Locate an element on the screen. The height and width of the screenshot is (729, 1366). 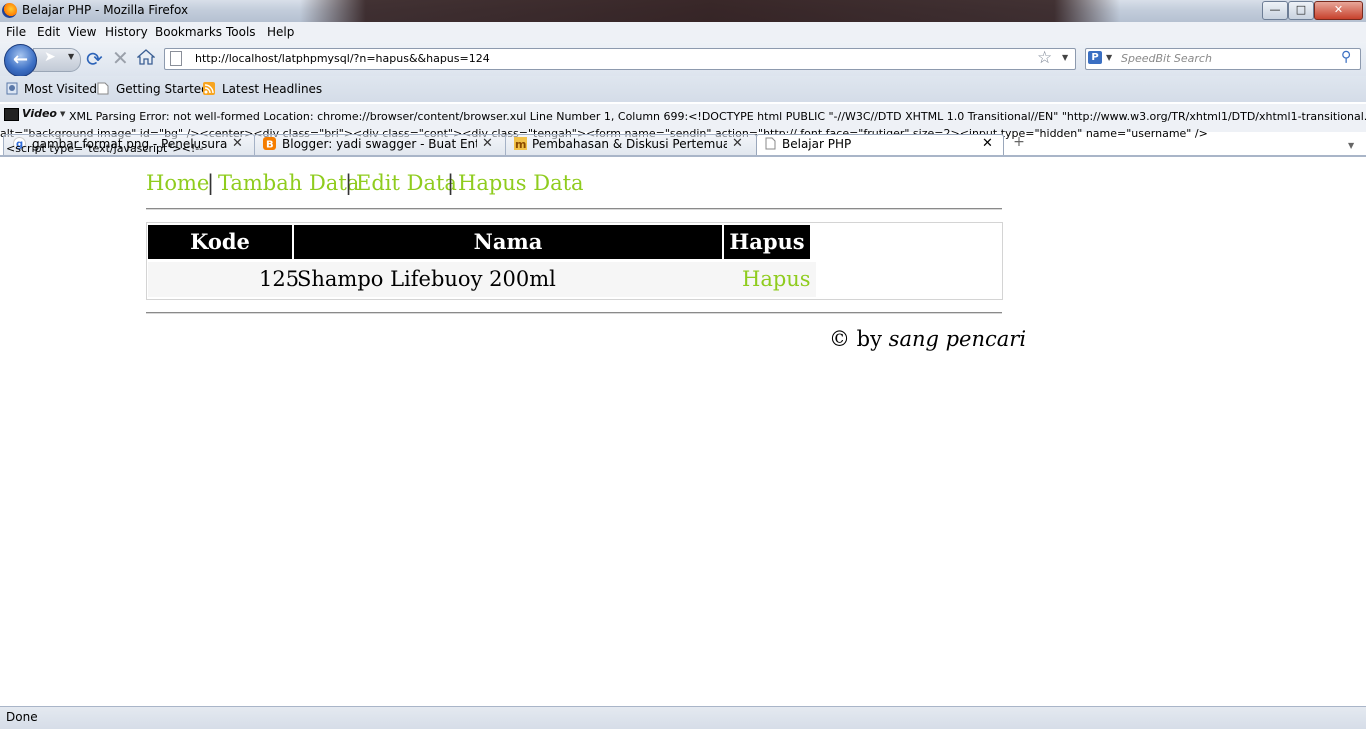
menu-bookmarks: Bookmarks is located at coordinates (188, 32).